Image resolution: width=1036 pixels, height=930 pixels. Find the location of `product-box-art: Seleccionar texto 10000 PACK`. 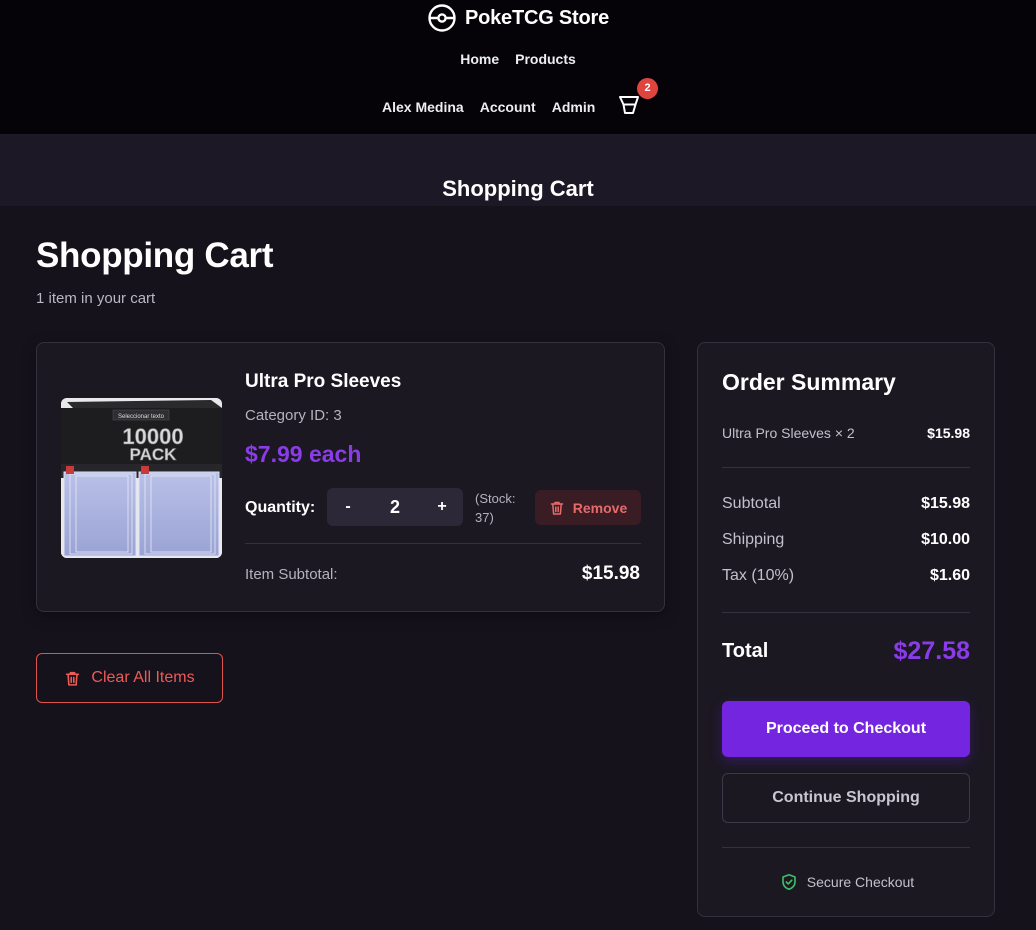

product-box-art: Seleccionar texto 10000 PACK is located at coordinates (141, 478).